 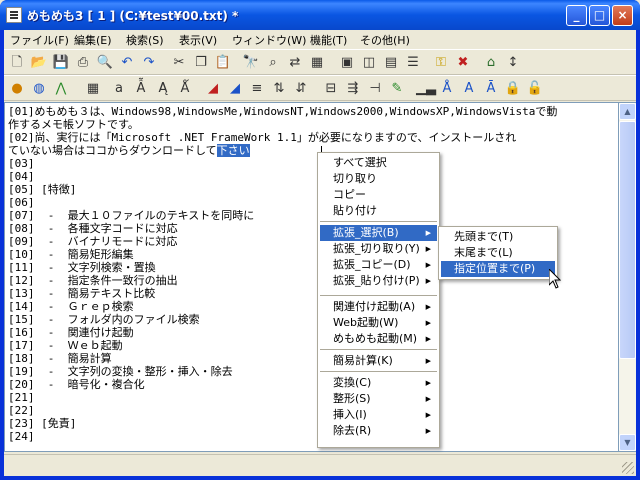 I want to click on context-menu-item: コピー, so click(x=378, y=195).